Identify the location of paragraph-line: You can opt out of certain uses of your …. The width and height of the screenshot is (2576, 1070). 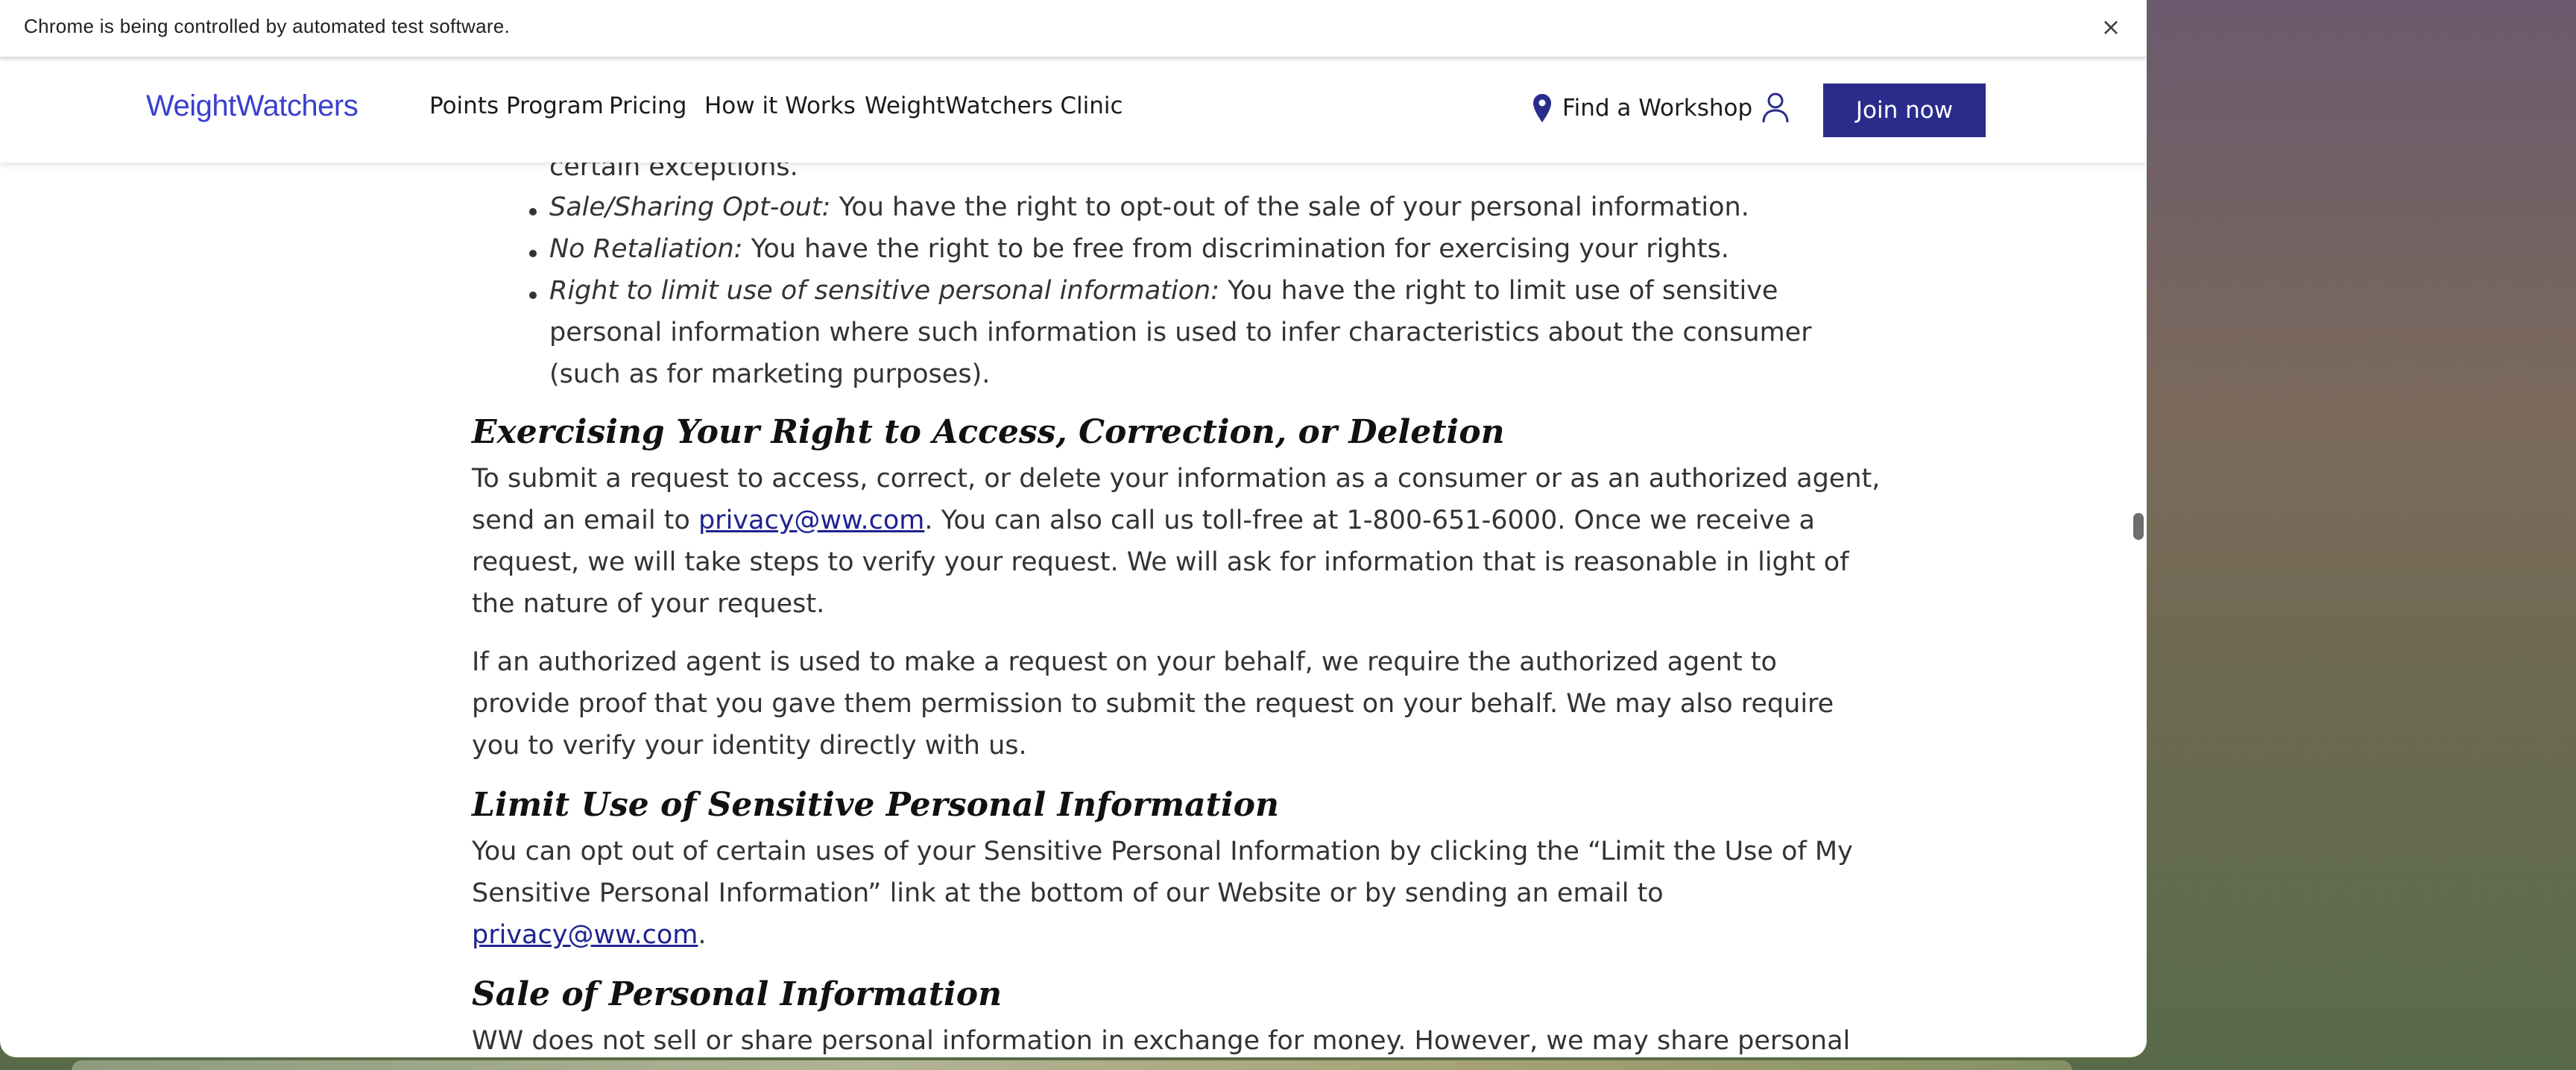
(1162, 852).